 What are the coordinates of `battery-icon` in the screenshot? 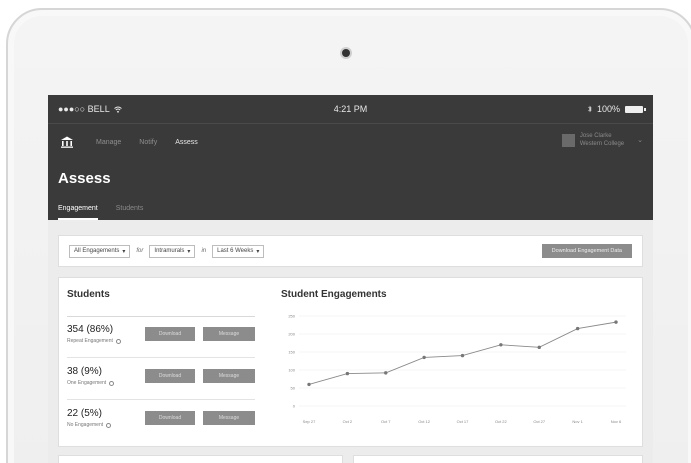 It's located at (635, 109).